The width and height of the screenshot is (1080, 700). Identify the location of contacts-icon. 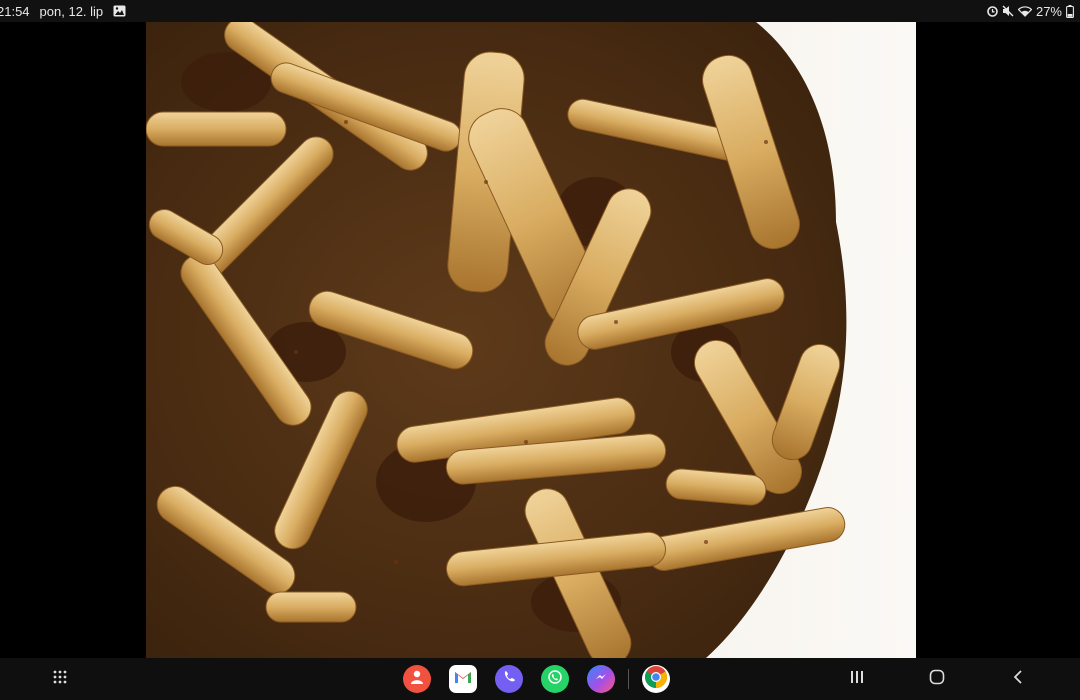
(417, 679).